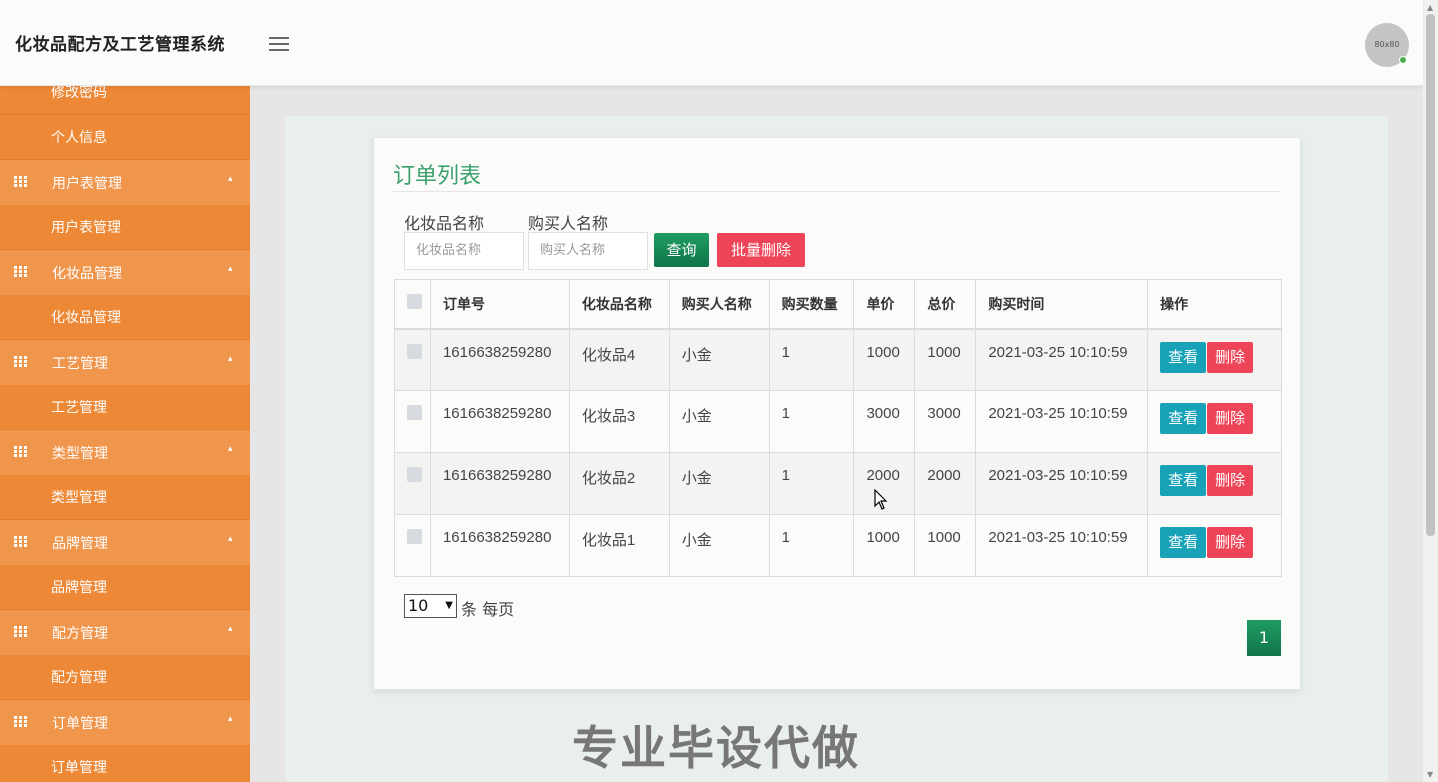 Image resolution: width=1438 pixels, height=782 pixels. Describe the element at coordinates (1430, 275) in the screenshot. I see `scrollbar-thumb` at that location.